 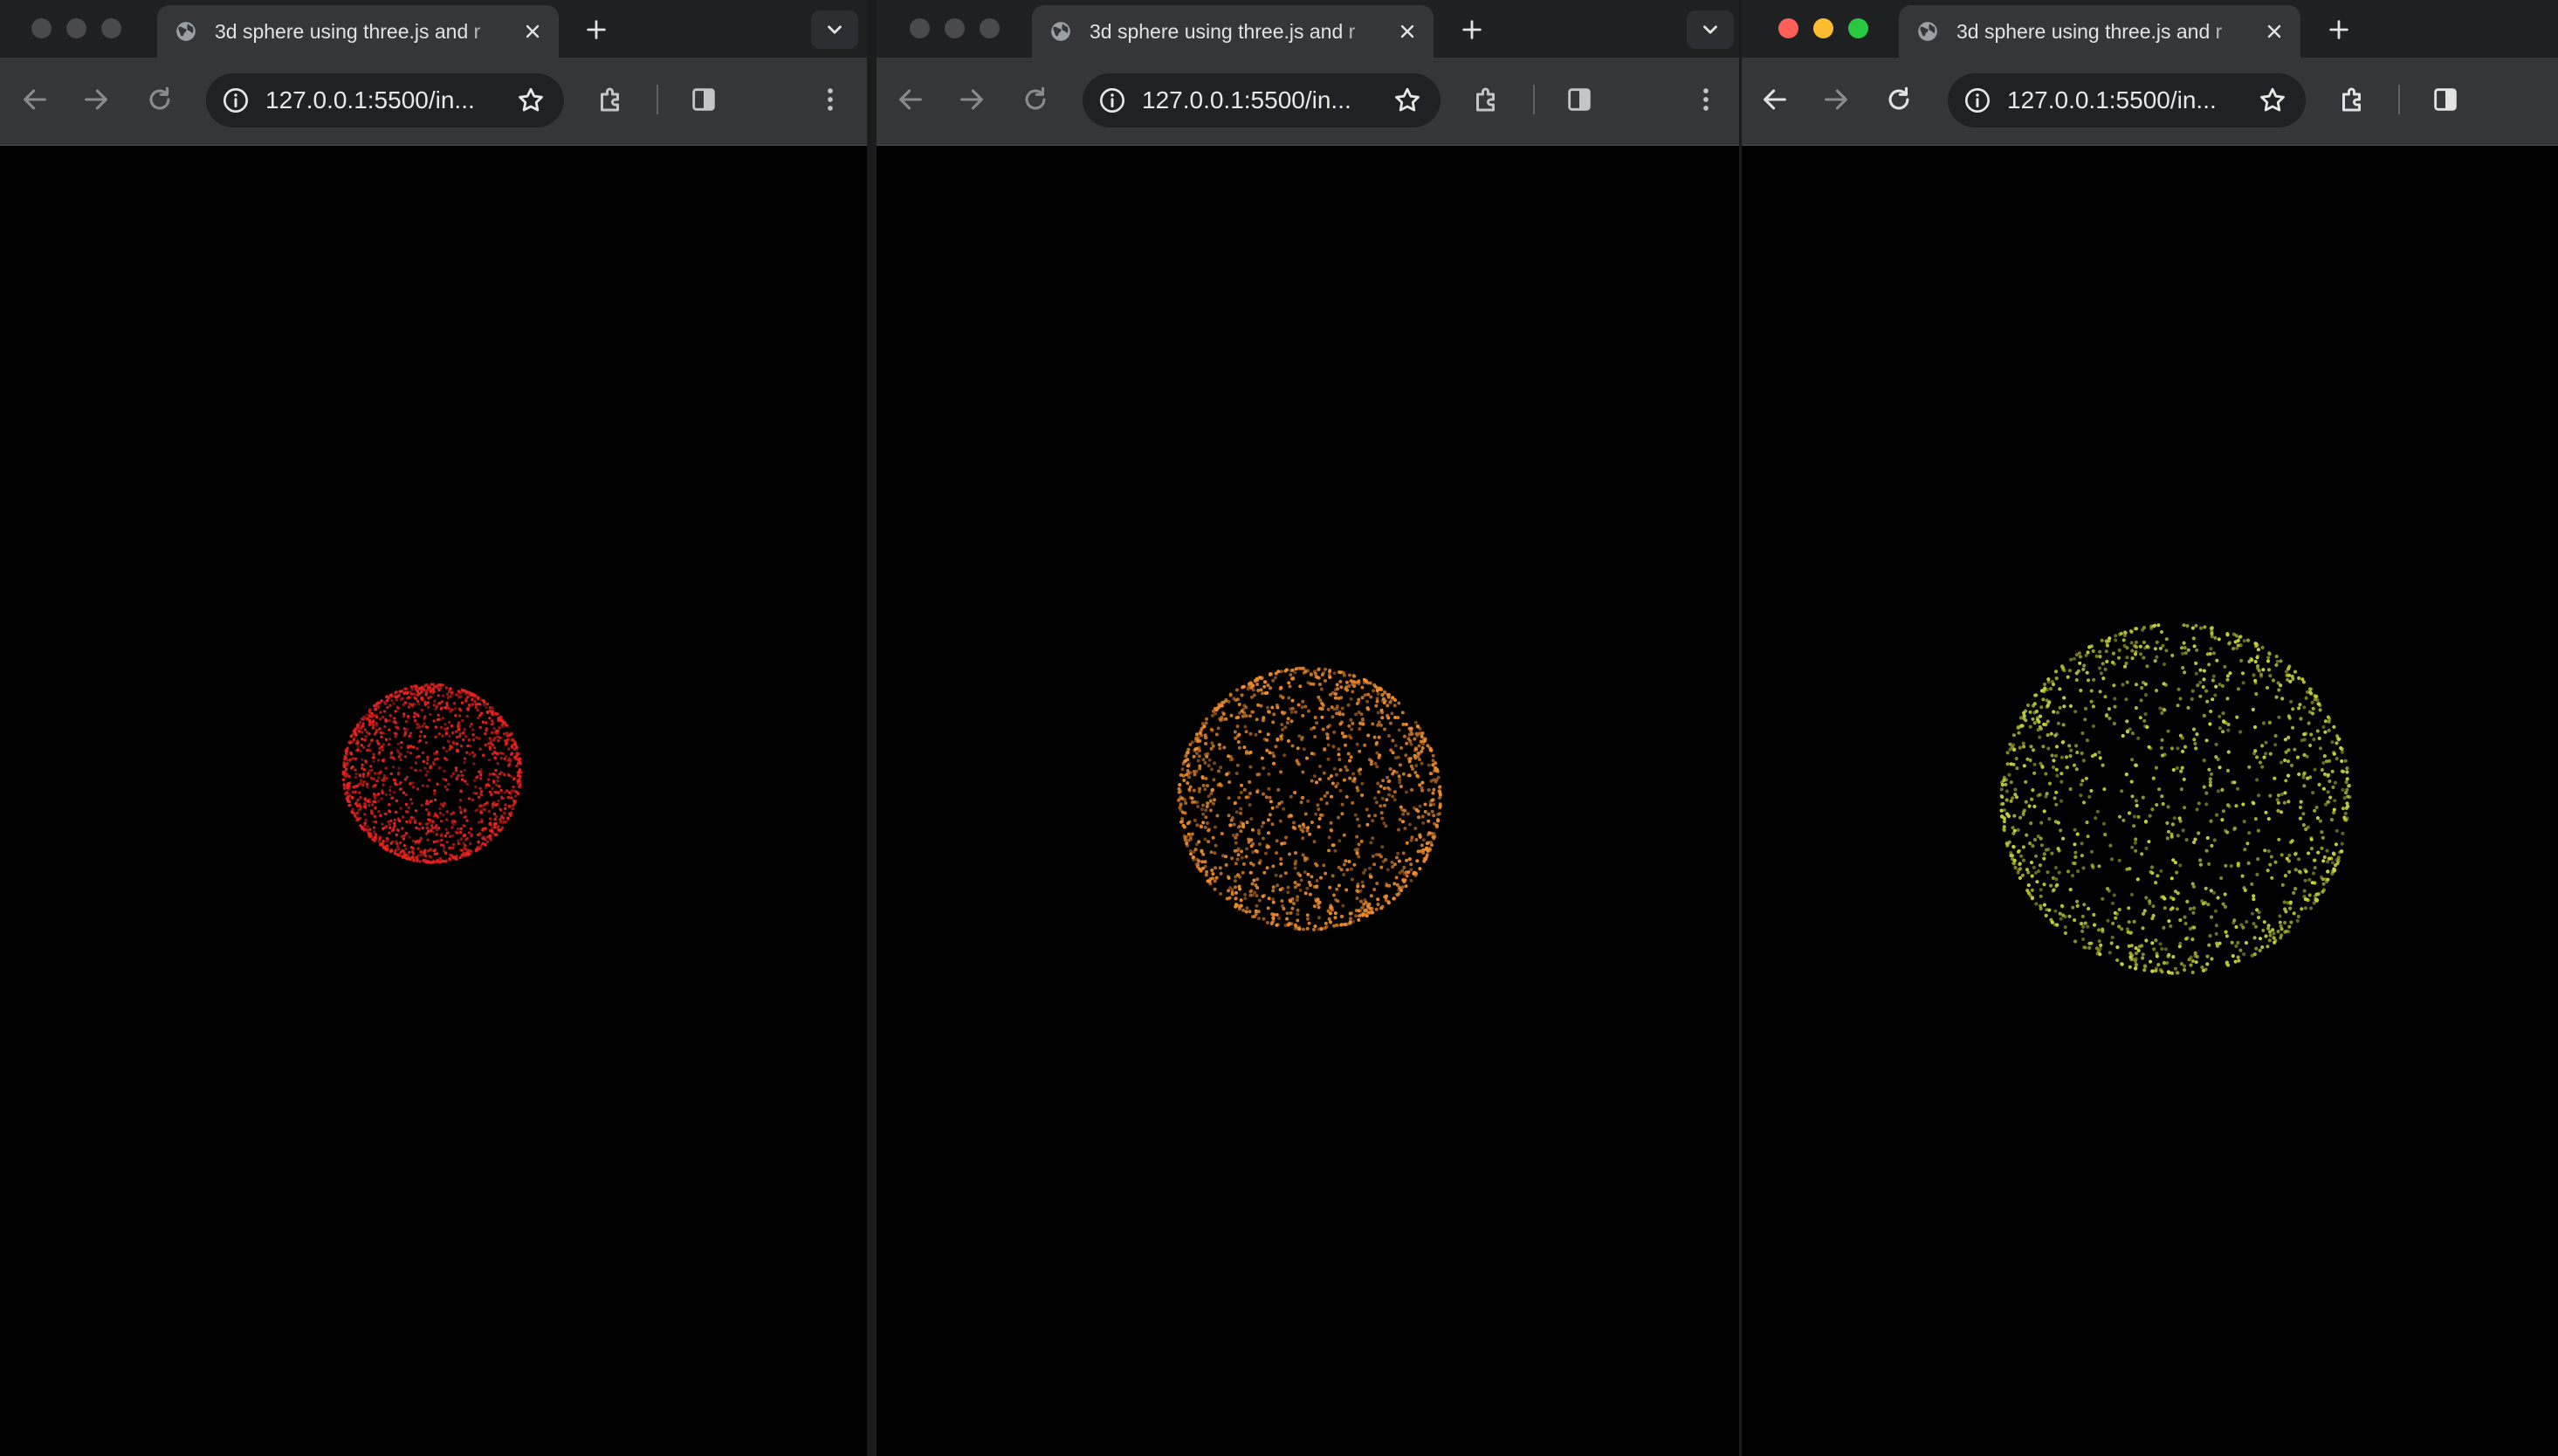 What do you see at coordinates (872, 728) in the screenshot?
I see `window-gap` at bounding box center [872, 728].